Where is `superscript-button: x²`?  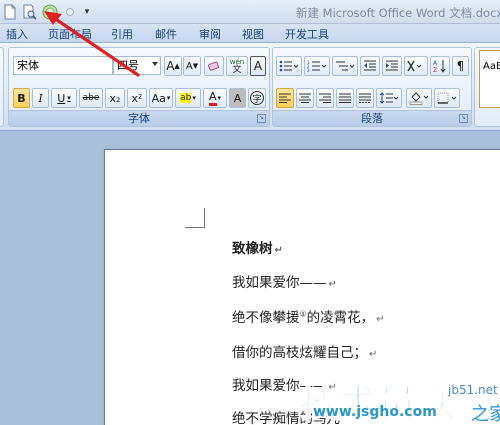 superscript-button: x² is located at coordinates (137, 98).